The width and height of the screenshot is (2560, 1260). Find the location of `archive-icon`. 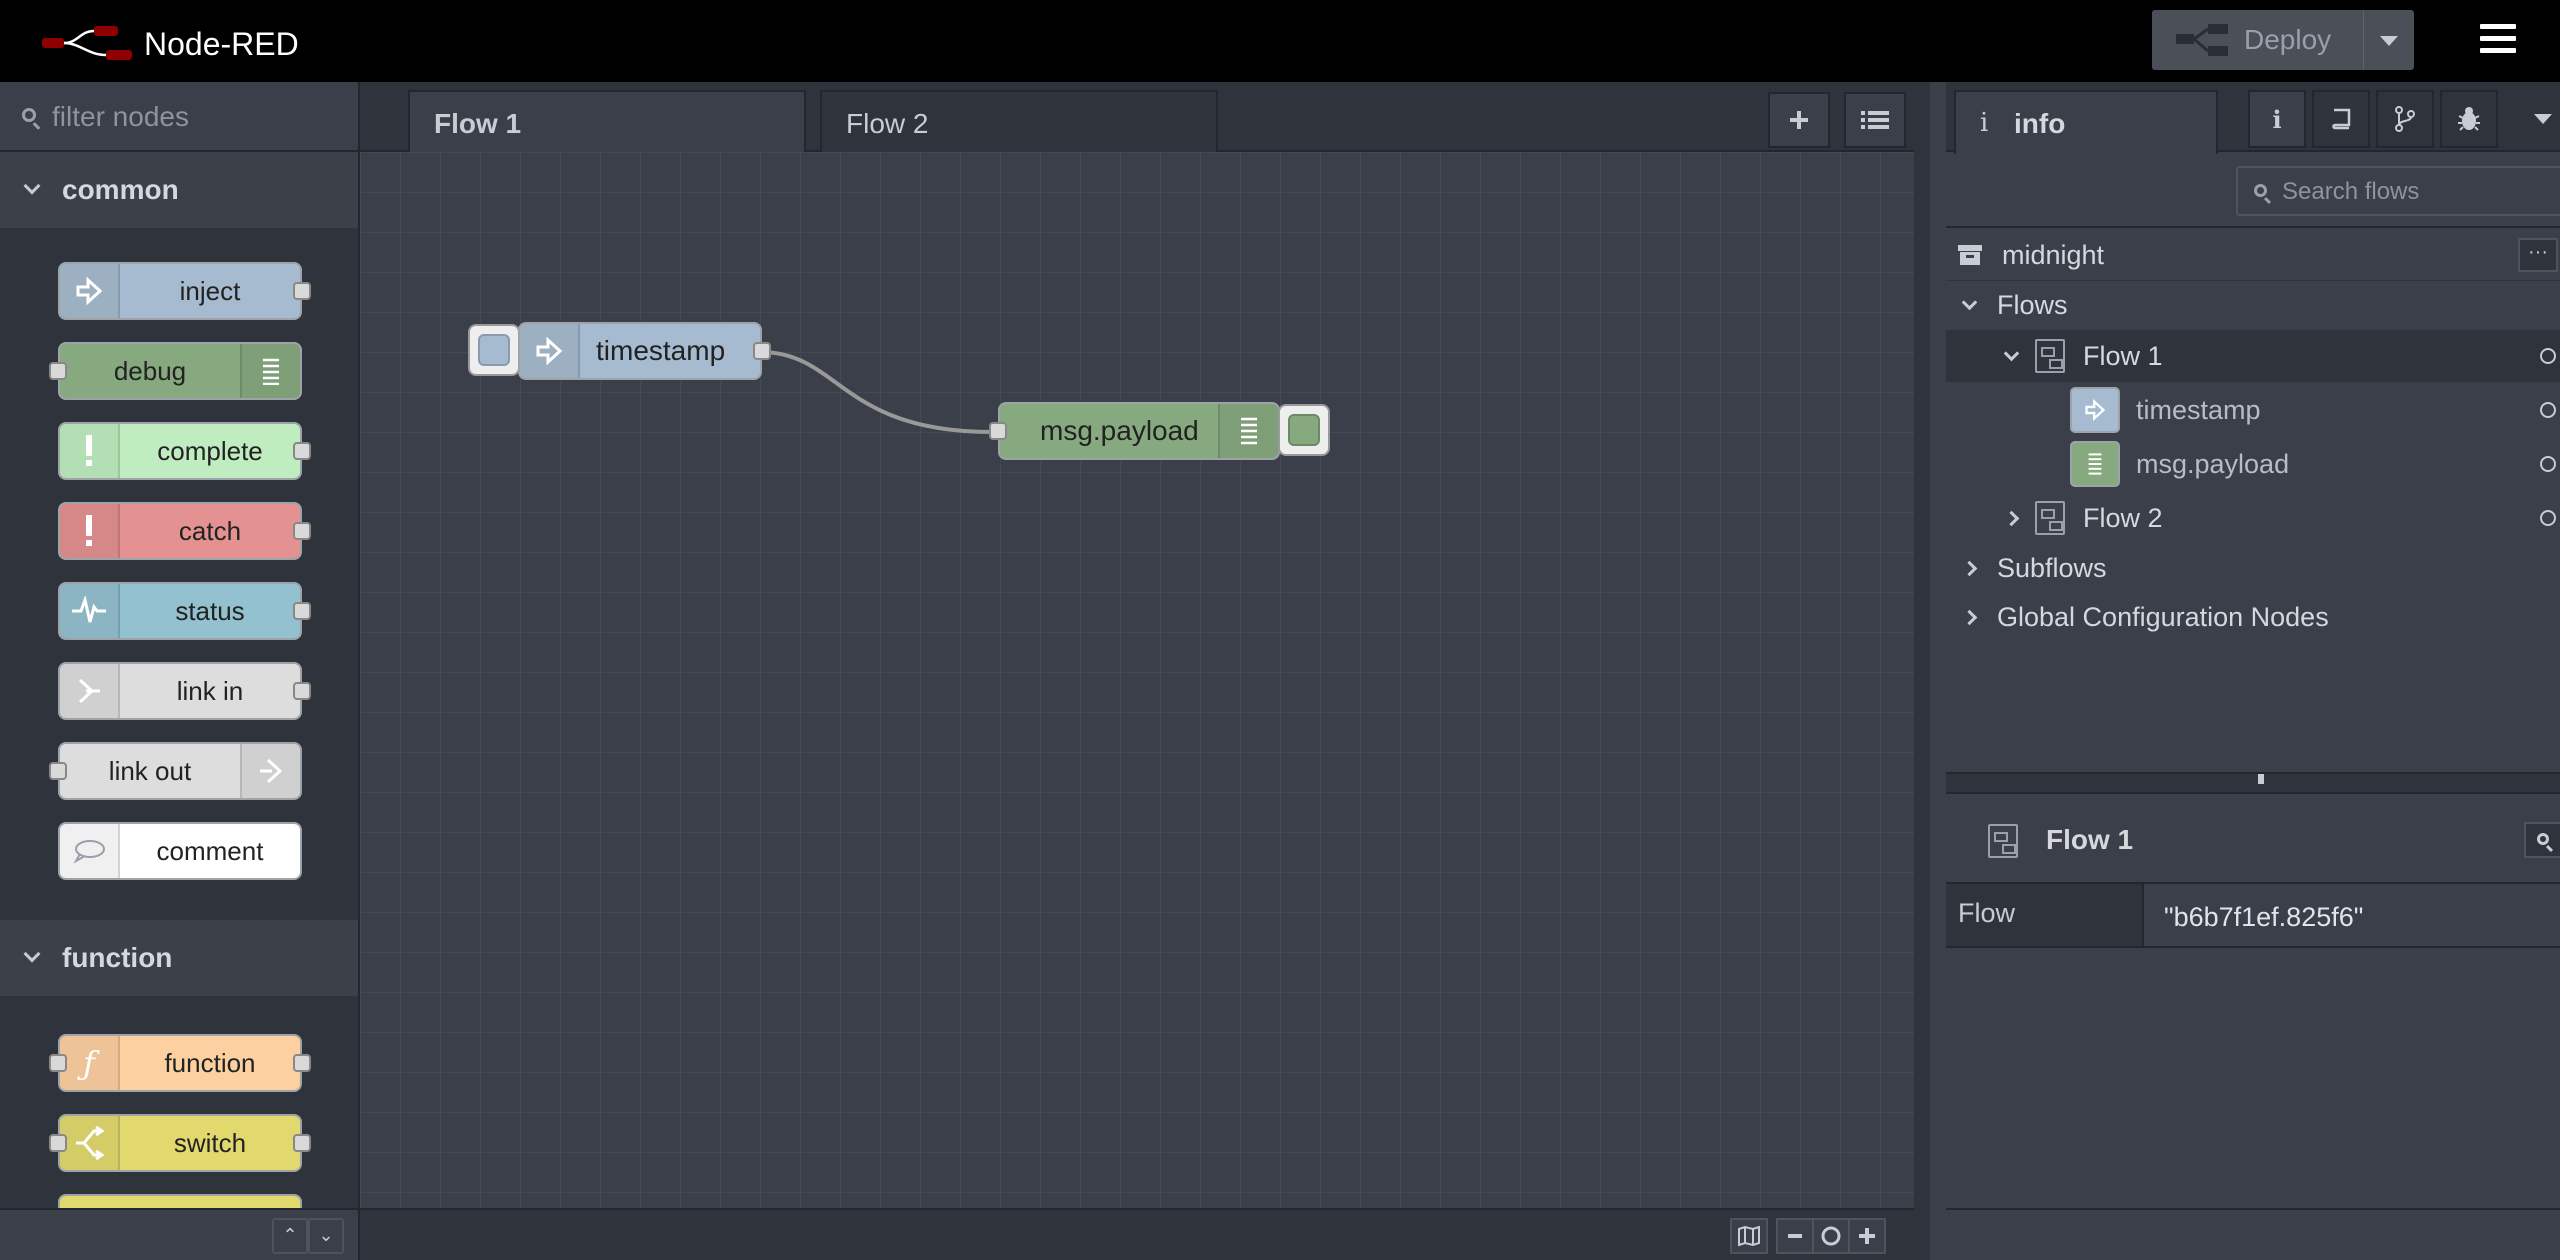

archive-icon is located at coordinates (1970, 255).